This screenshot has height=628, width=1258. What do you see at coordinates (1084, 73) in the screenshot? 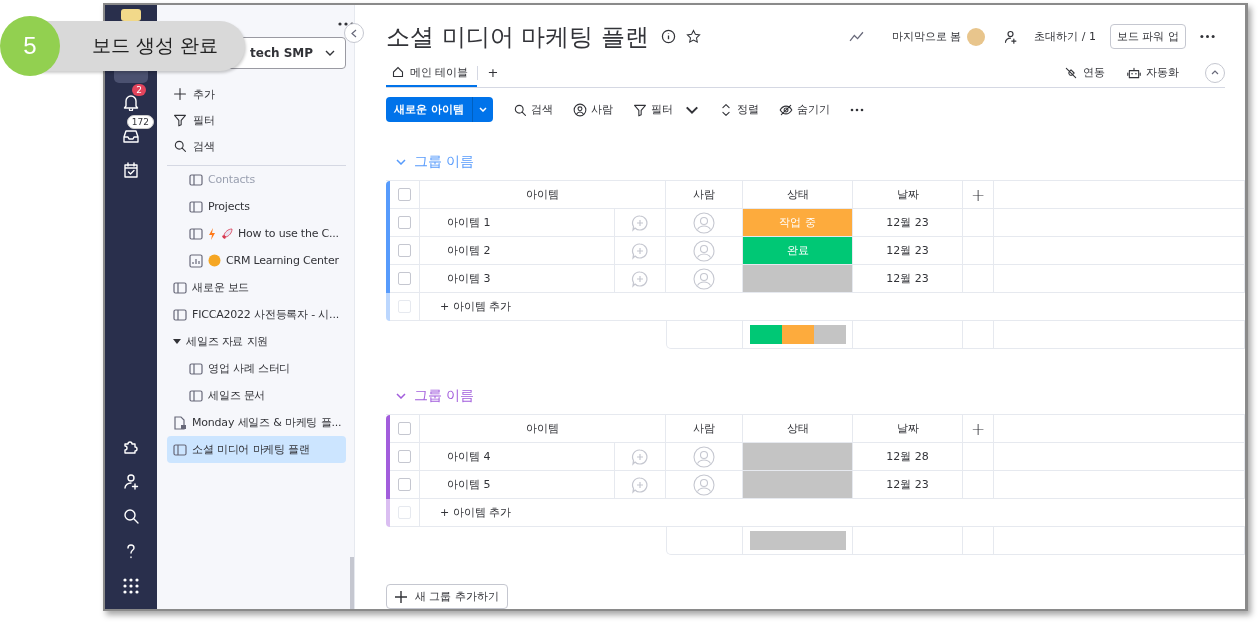
I see `view-action: 연동` at bounding box center [1084, 73].